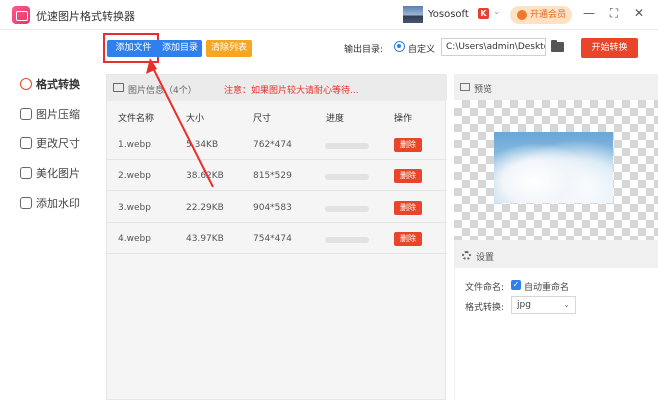 Image resolution: width=658 pixels, height=400 pixels. I want to click on crown-icon, so click(522, 15).